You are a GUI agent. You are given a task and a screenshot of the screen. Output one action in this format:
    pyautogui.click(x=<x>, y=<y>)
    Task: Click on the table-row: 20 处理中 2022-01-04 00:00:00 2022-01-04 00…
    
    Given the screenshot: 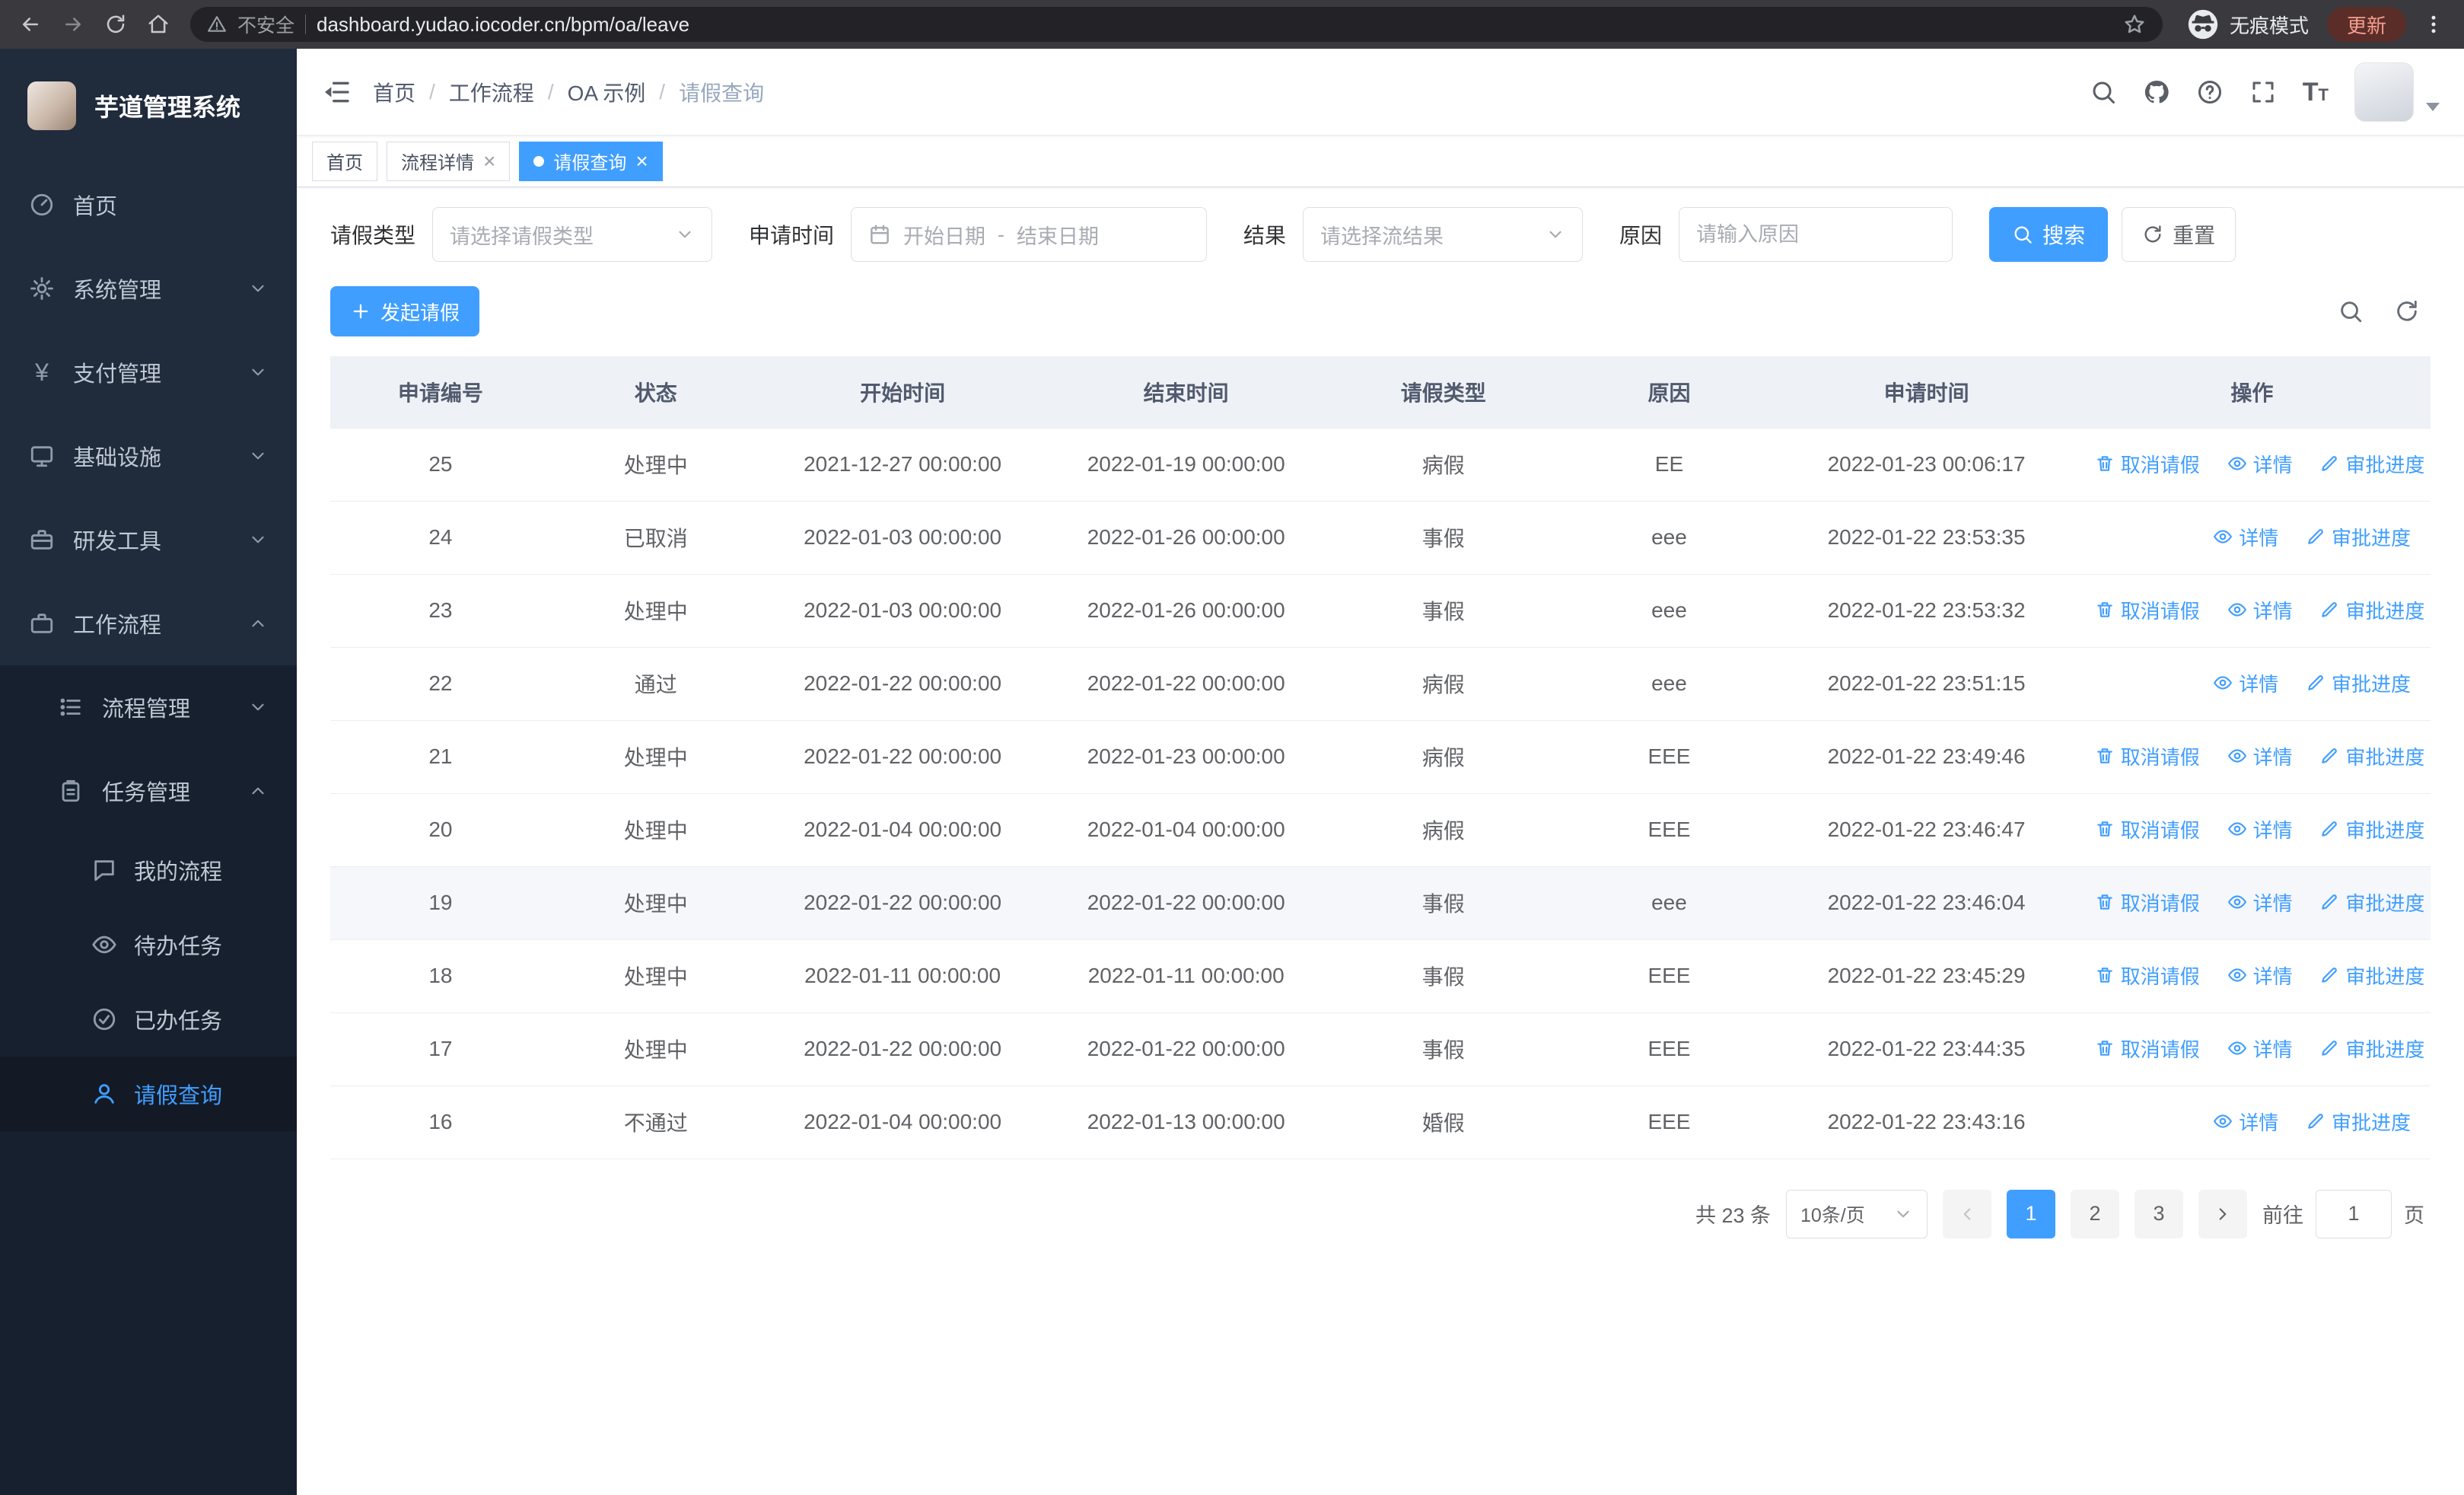 What is the action you would take?
    pyautogui.click(x=1380, y=830)
    